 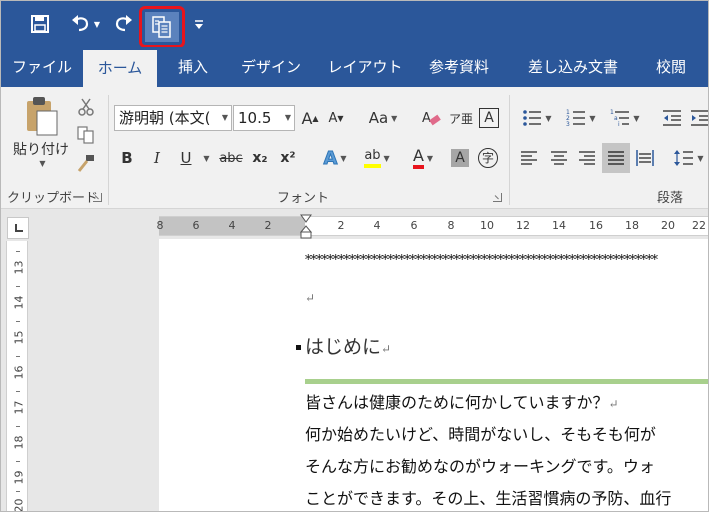 I want to click on copy-ribbon-icon, so click(x=86, y=135).